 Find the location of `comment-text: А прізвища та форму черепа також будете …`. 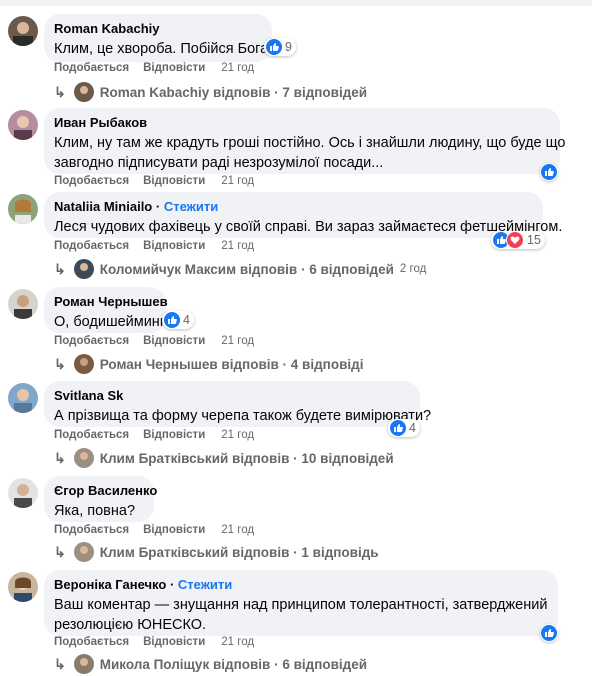

comment-text: А прізвища та форму черепа також будете … is located at coordinates (243, 416).